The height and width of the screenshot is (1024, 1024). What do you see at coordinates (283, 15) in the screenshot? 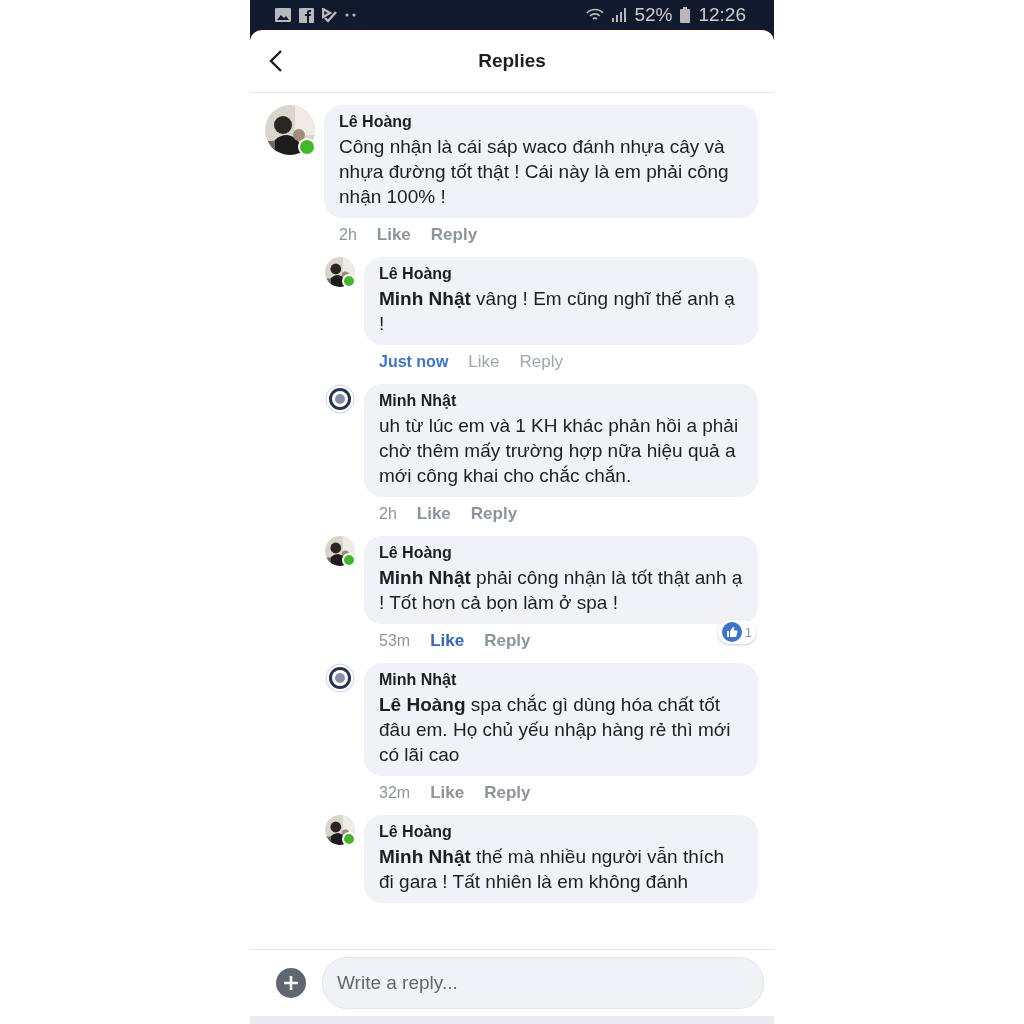
I see `image-icon` at bounding box center [283, 15].